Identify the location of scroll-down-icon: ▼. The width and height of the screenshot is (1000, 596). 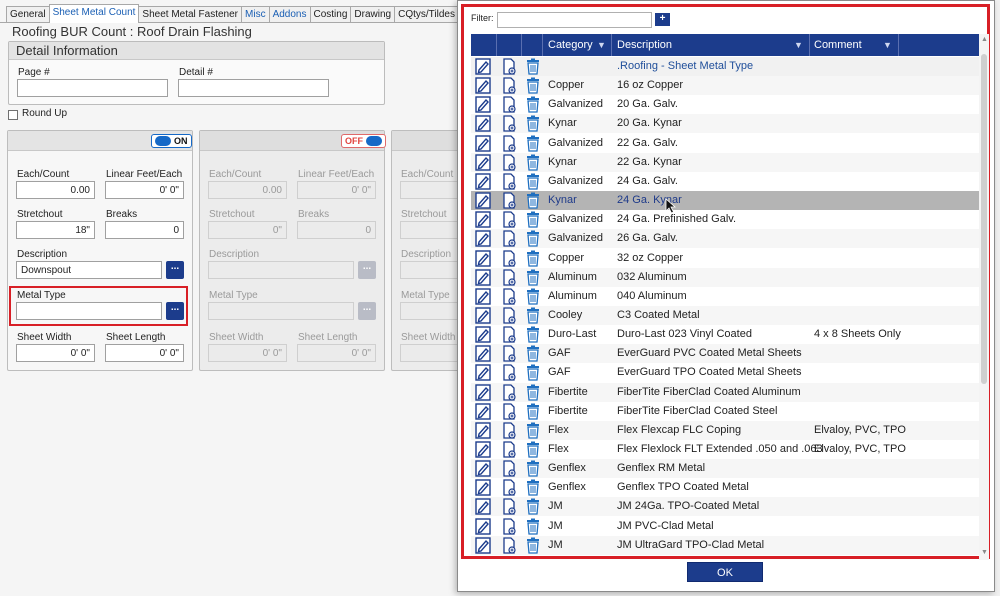
(984, 552).